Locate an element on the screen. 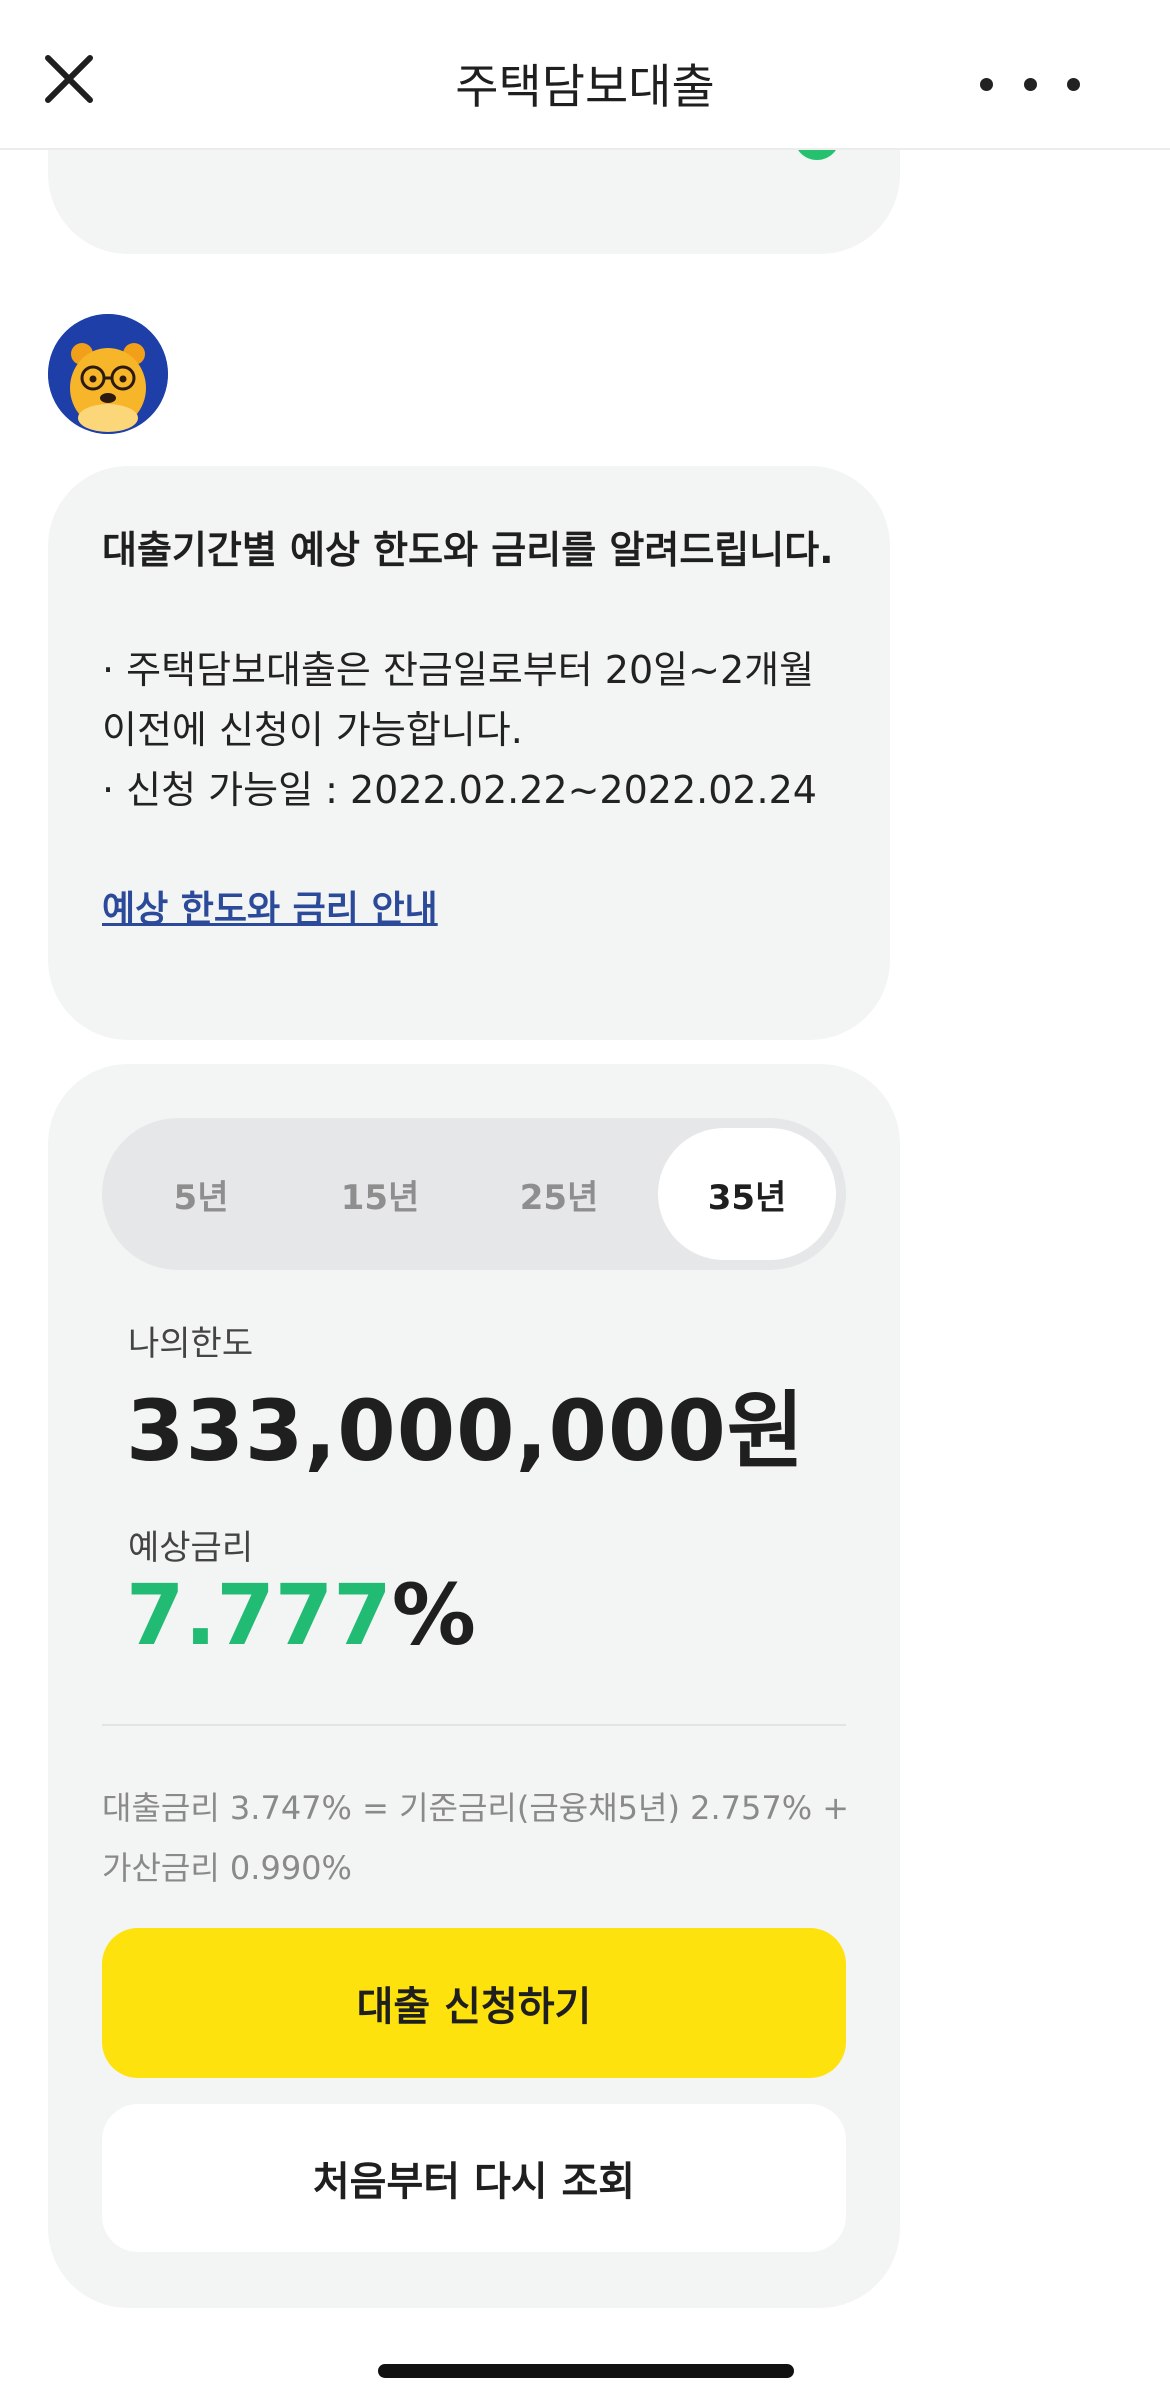 The width and height of the screenshot is (1170, 2408). rate-unit: % is located at coordinates (433, 1615).